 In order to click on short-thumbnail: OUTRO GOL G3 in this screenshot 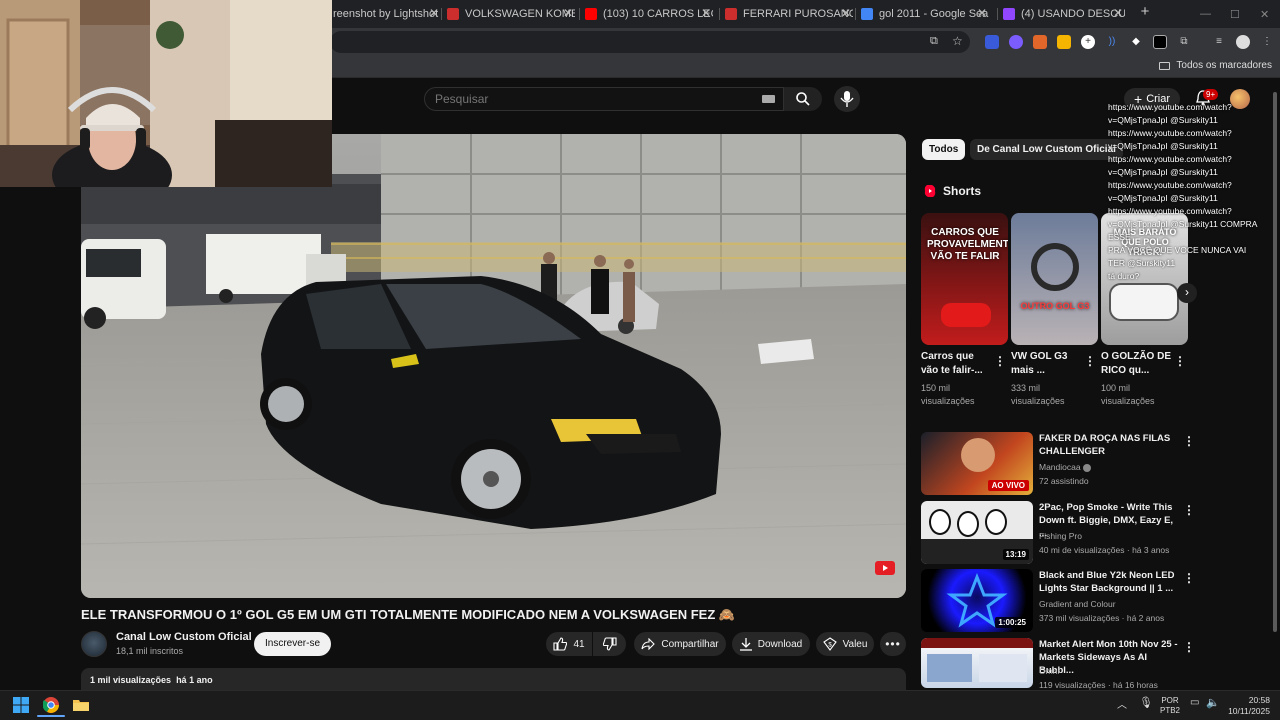, I will do `click(1054, 279)`.